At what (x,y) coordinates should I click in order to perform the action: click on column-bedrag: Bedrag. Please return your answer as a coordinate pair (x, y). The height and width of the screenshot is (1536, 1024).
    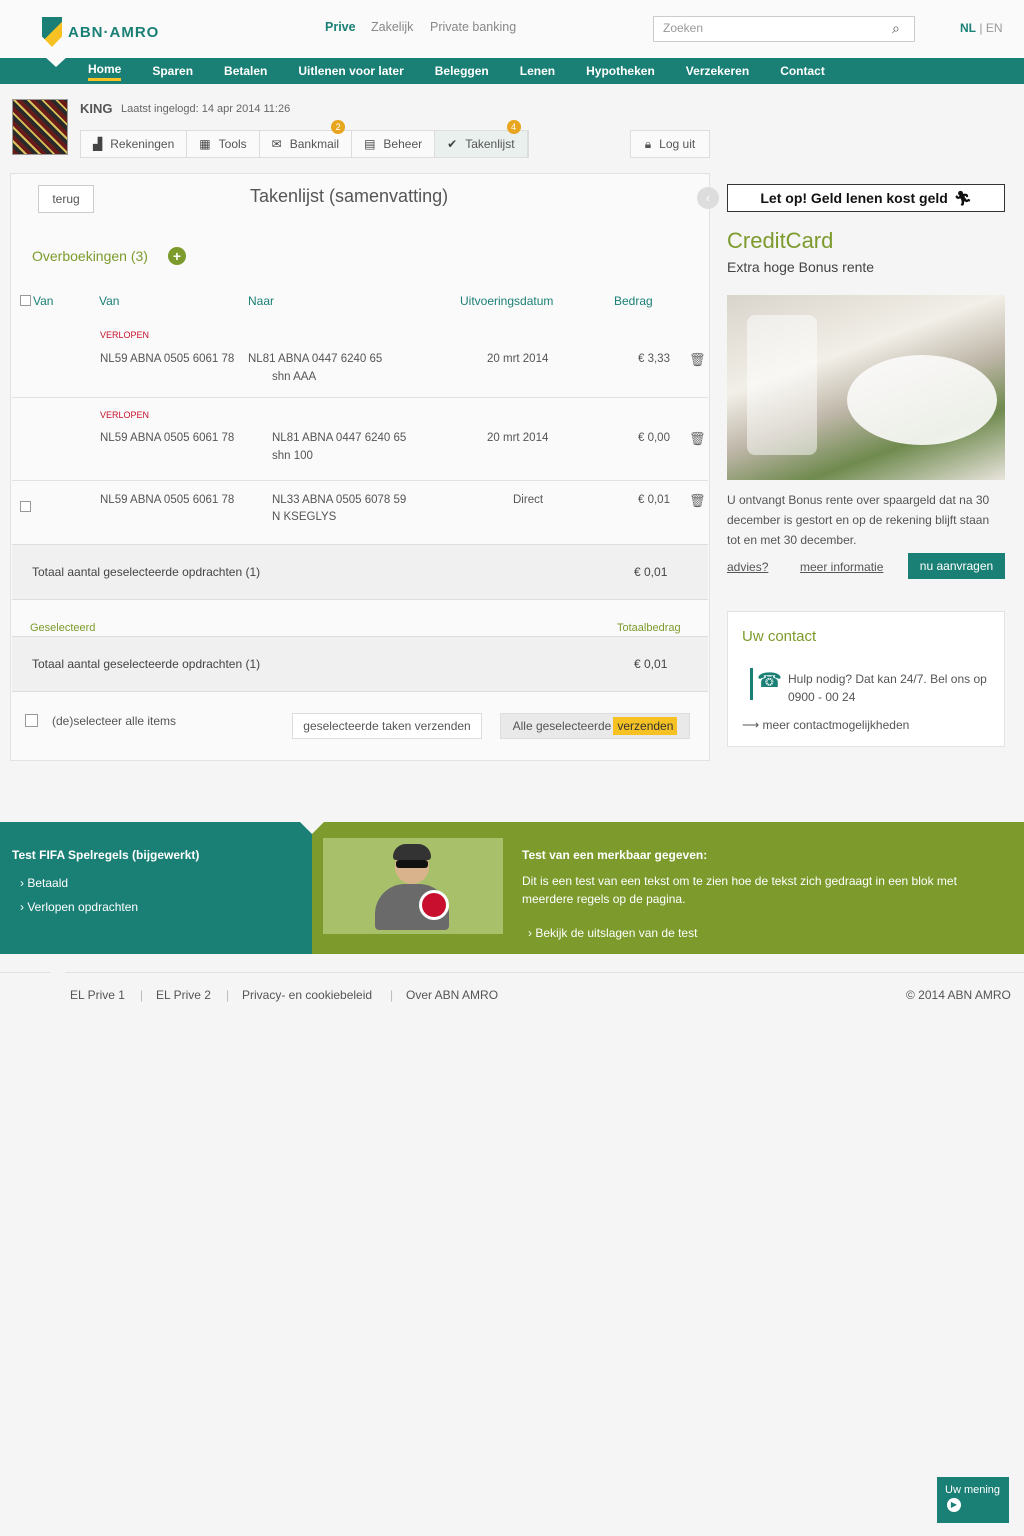
    Looking at the image, I should click on (633, 301).